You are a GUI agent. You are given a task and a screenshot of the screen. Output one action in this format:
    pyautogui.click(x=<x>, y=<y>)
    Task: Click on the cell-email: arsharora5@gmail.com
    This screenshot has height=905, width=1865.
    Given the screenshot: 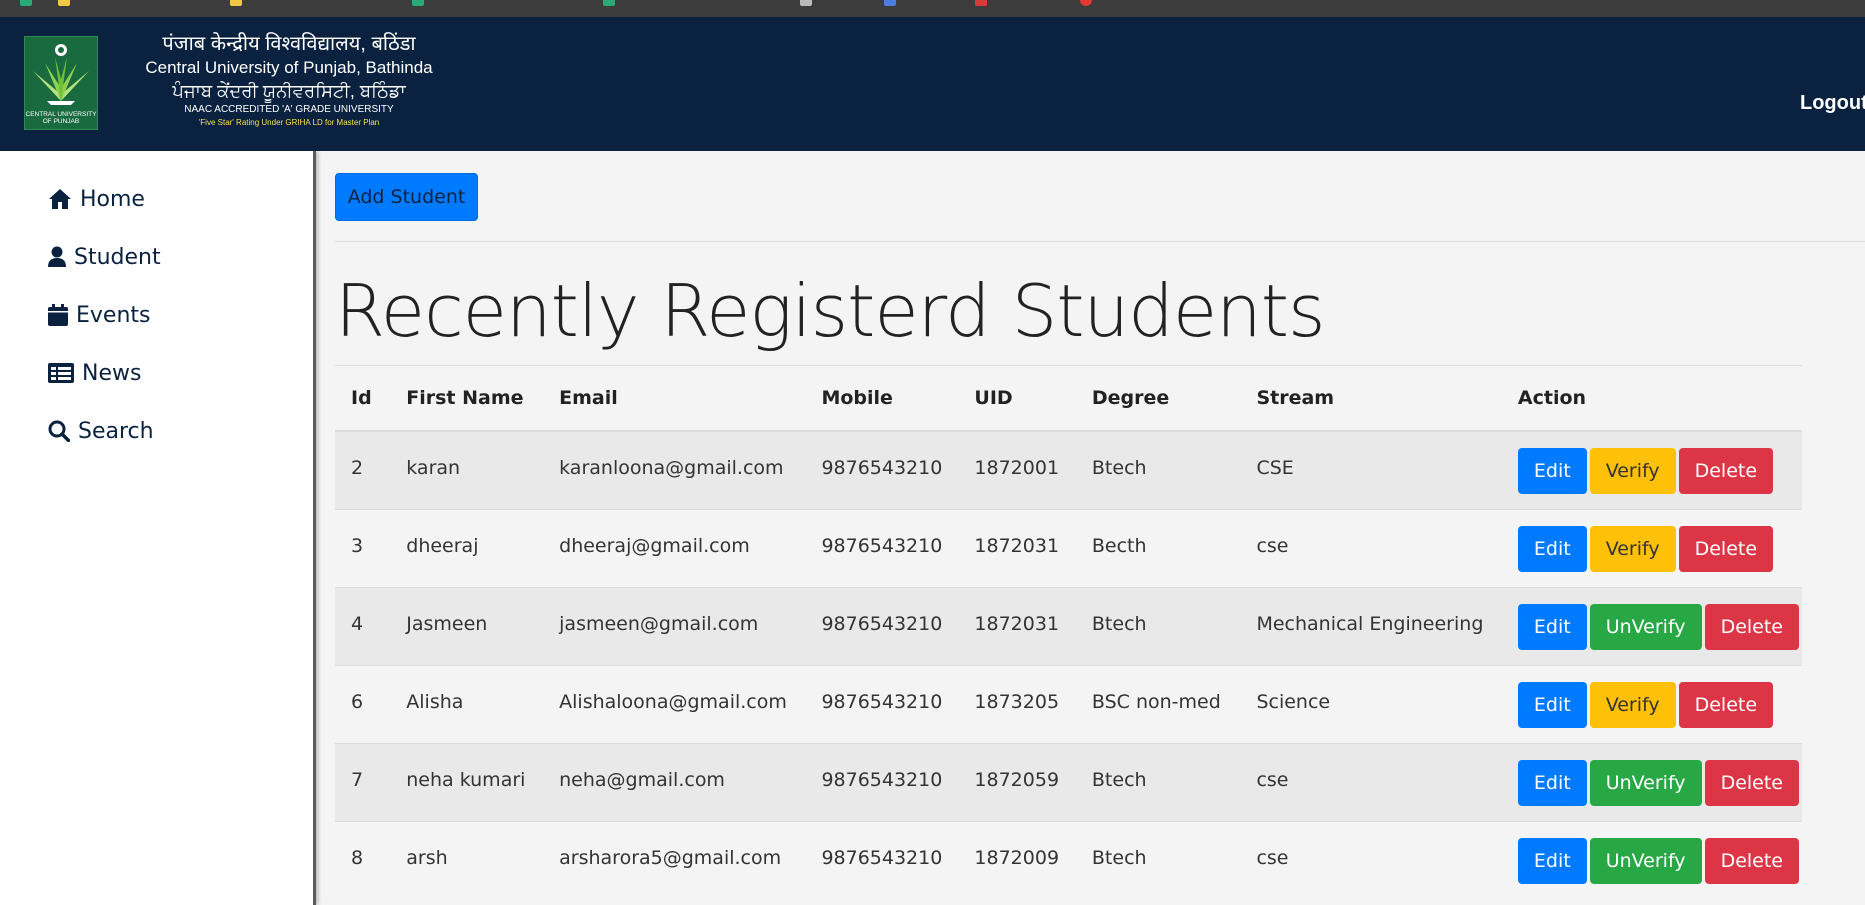 What is the action you would take?
    pyautogui.click(x=674, y=860)
    